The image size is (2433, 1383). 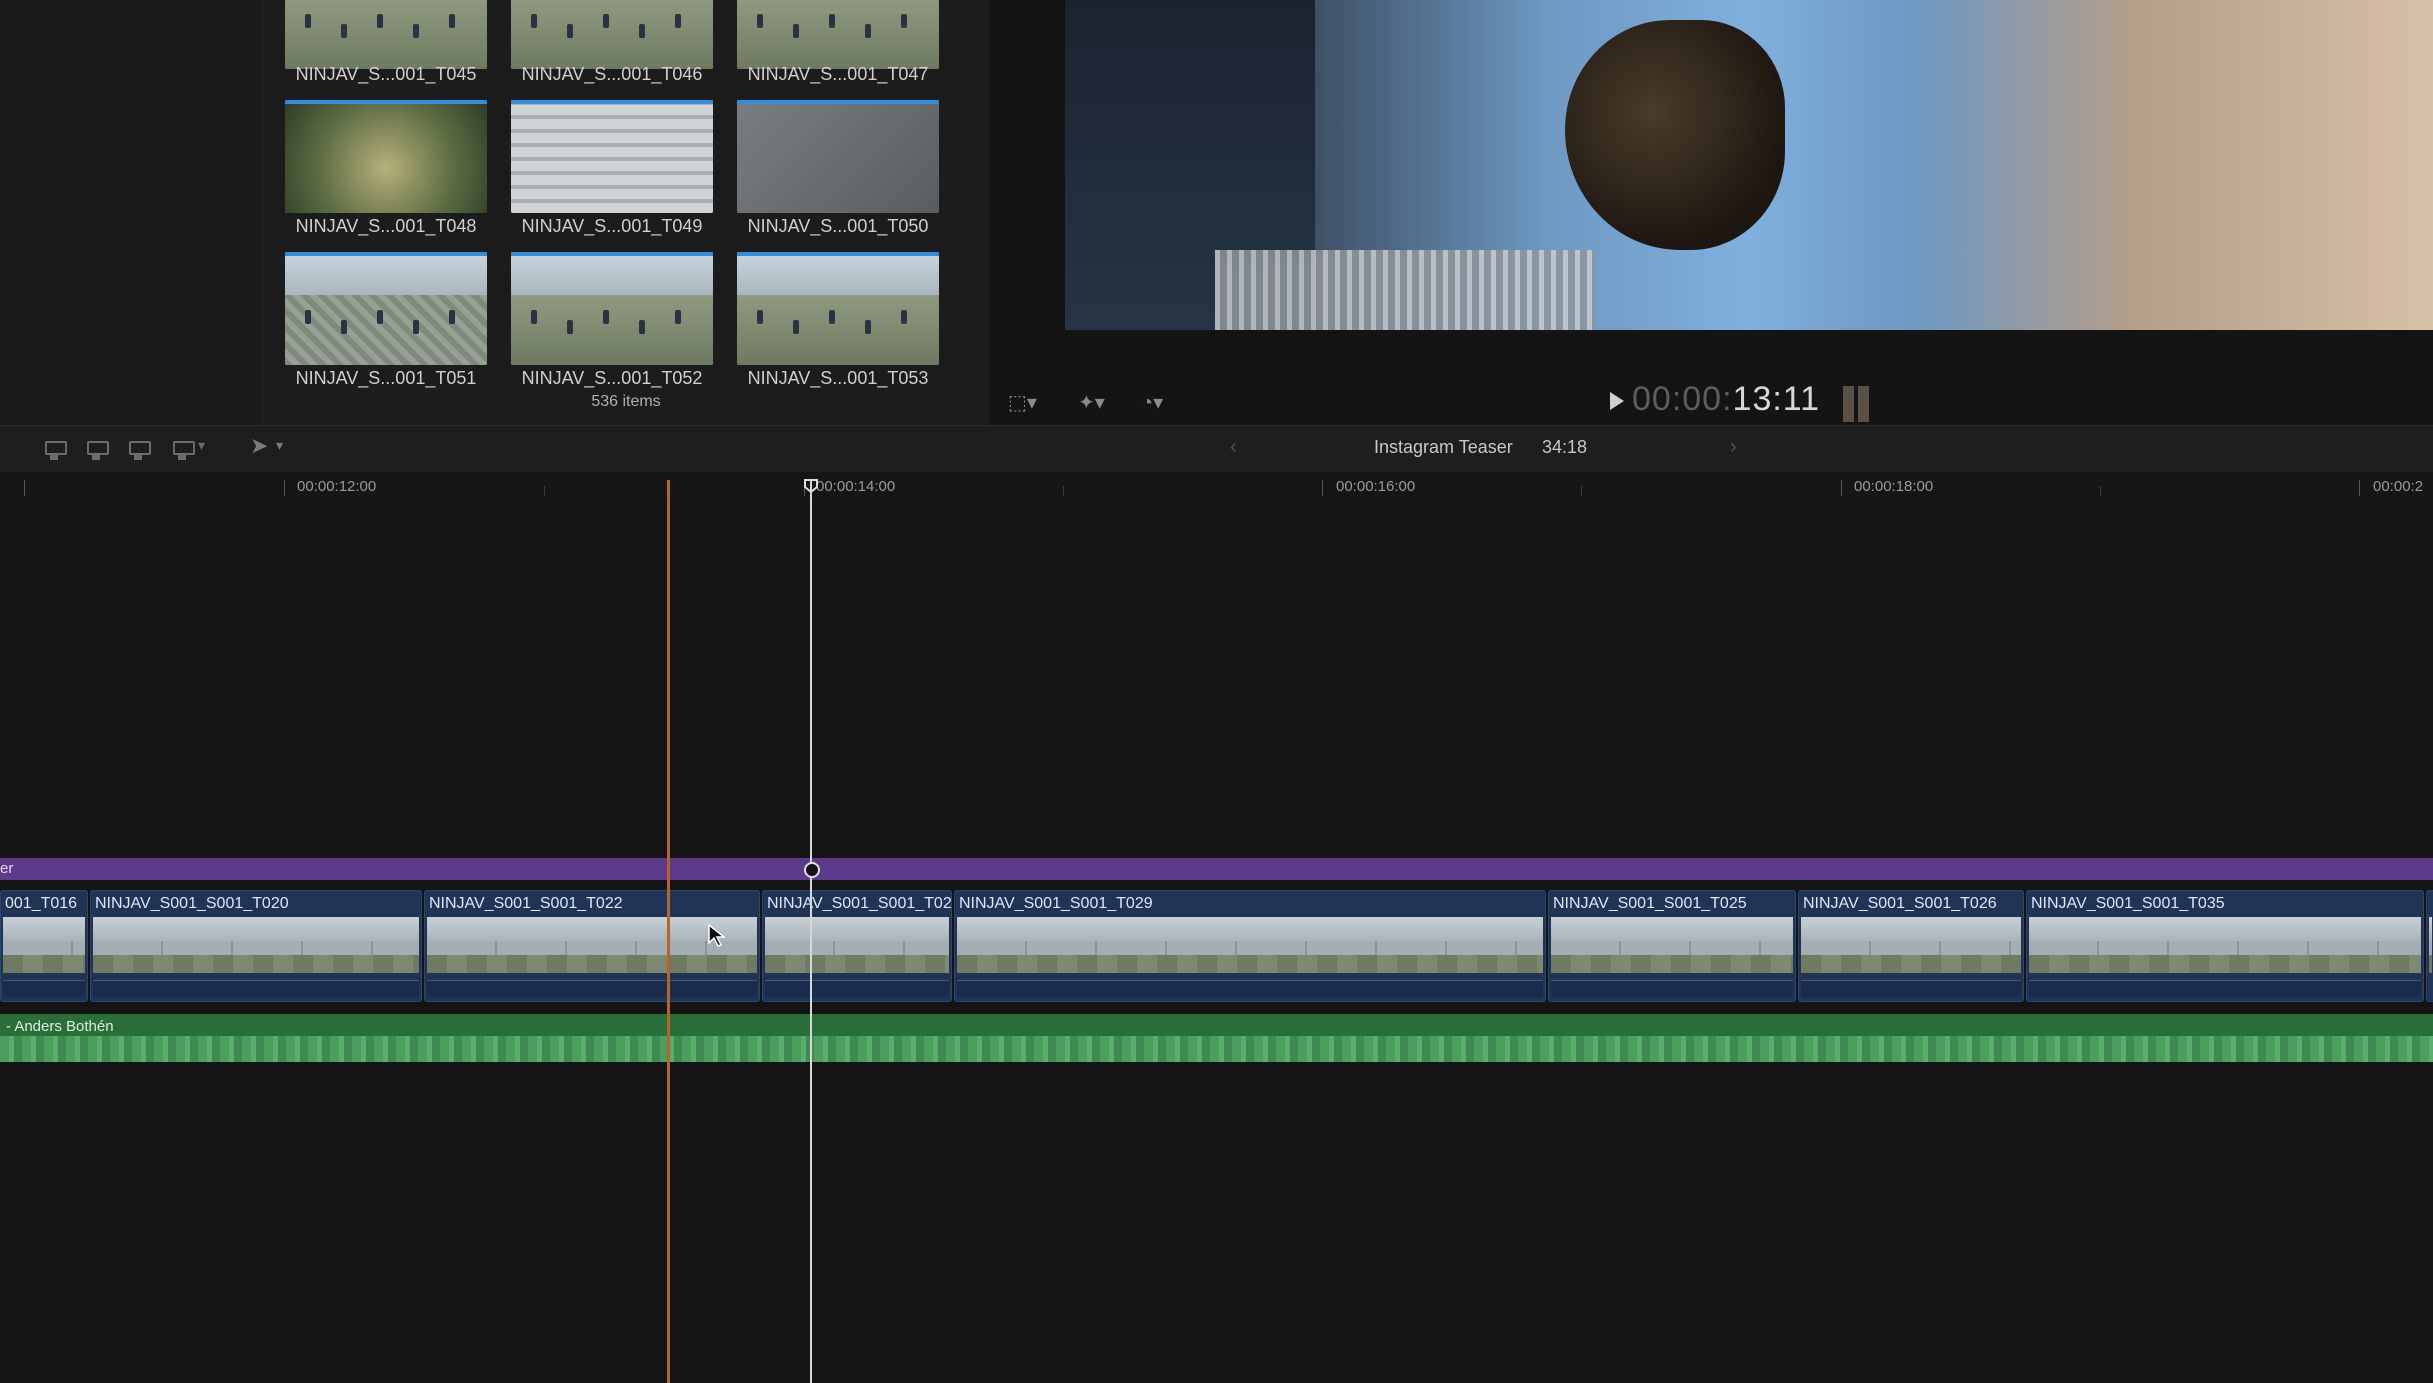 I want to click on select-tool-icon: ➤, so click(x=259, y=446).